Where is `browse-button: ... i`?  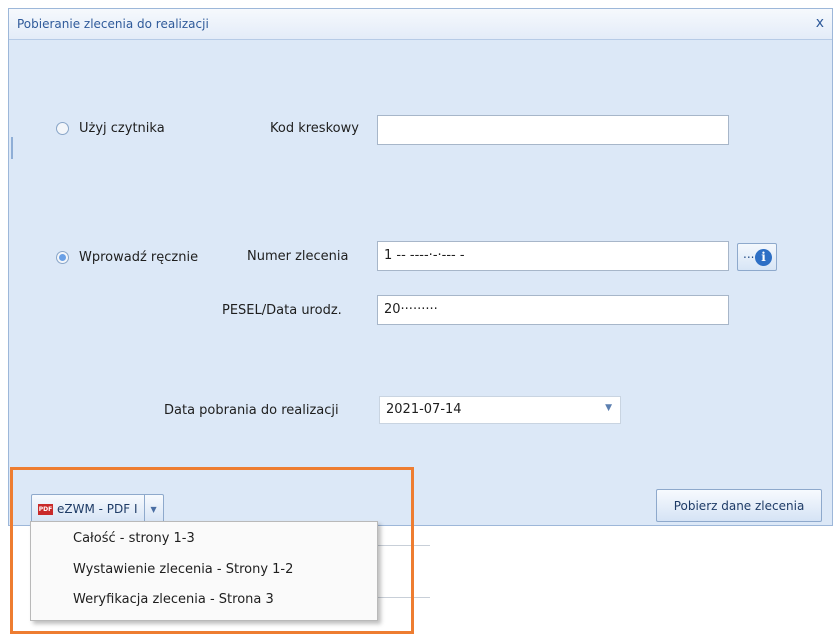
browse-button: ... i is located at coordinates (757, 257).